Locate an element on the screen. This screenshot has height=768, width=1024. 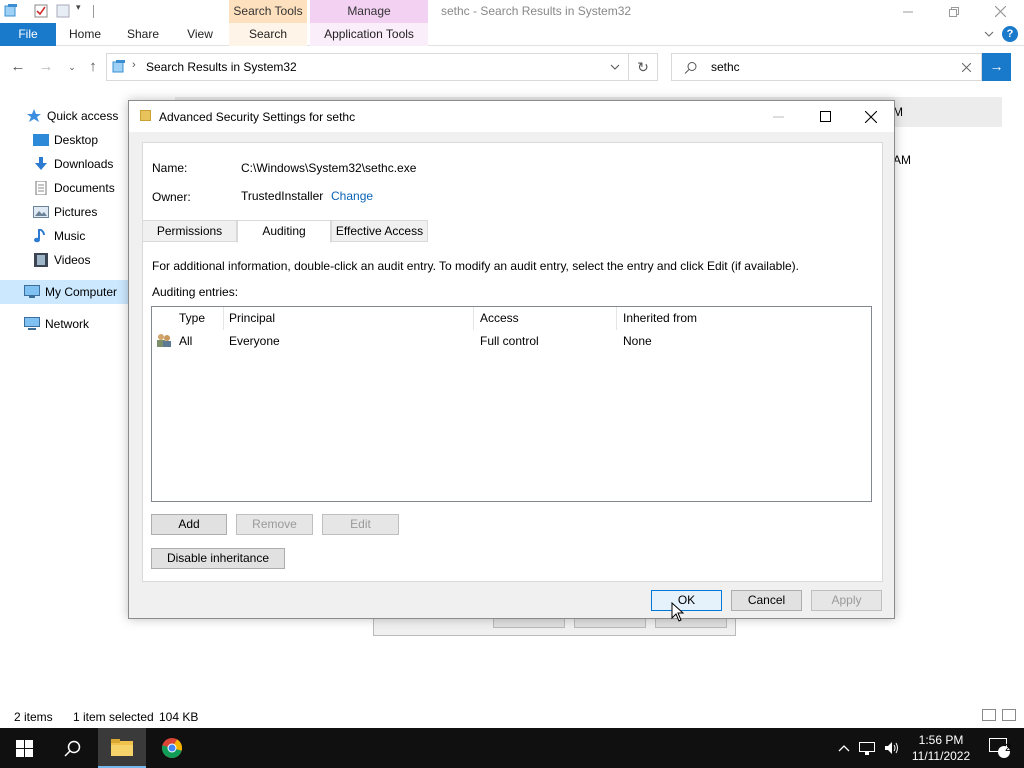
clock-date: 11/11/2022 is located at coordinates (941, 756).